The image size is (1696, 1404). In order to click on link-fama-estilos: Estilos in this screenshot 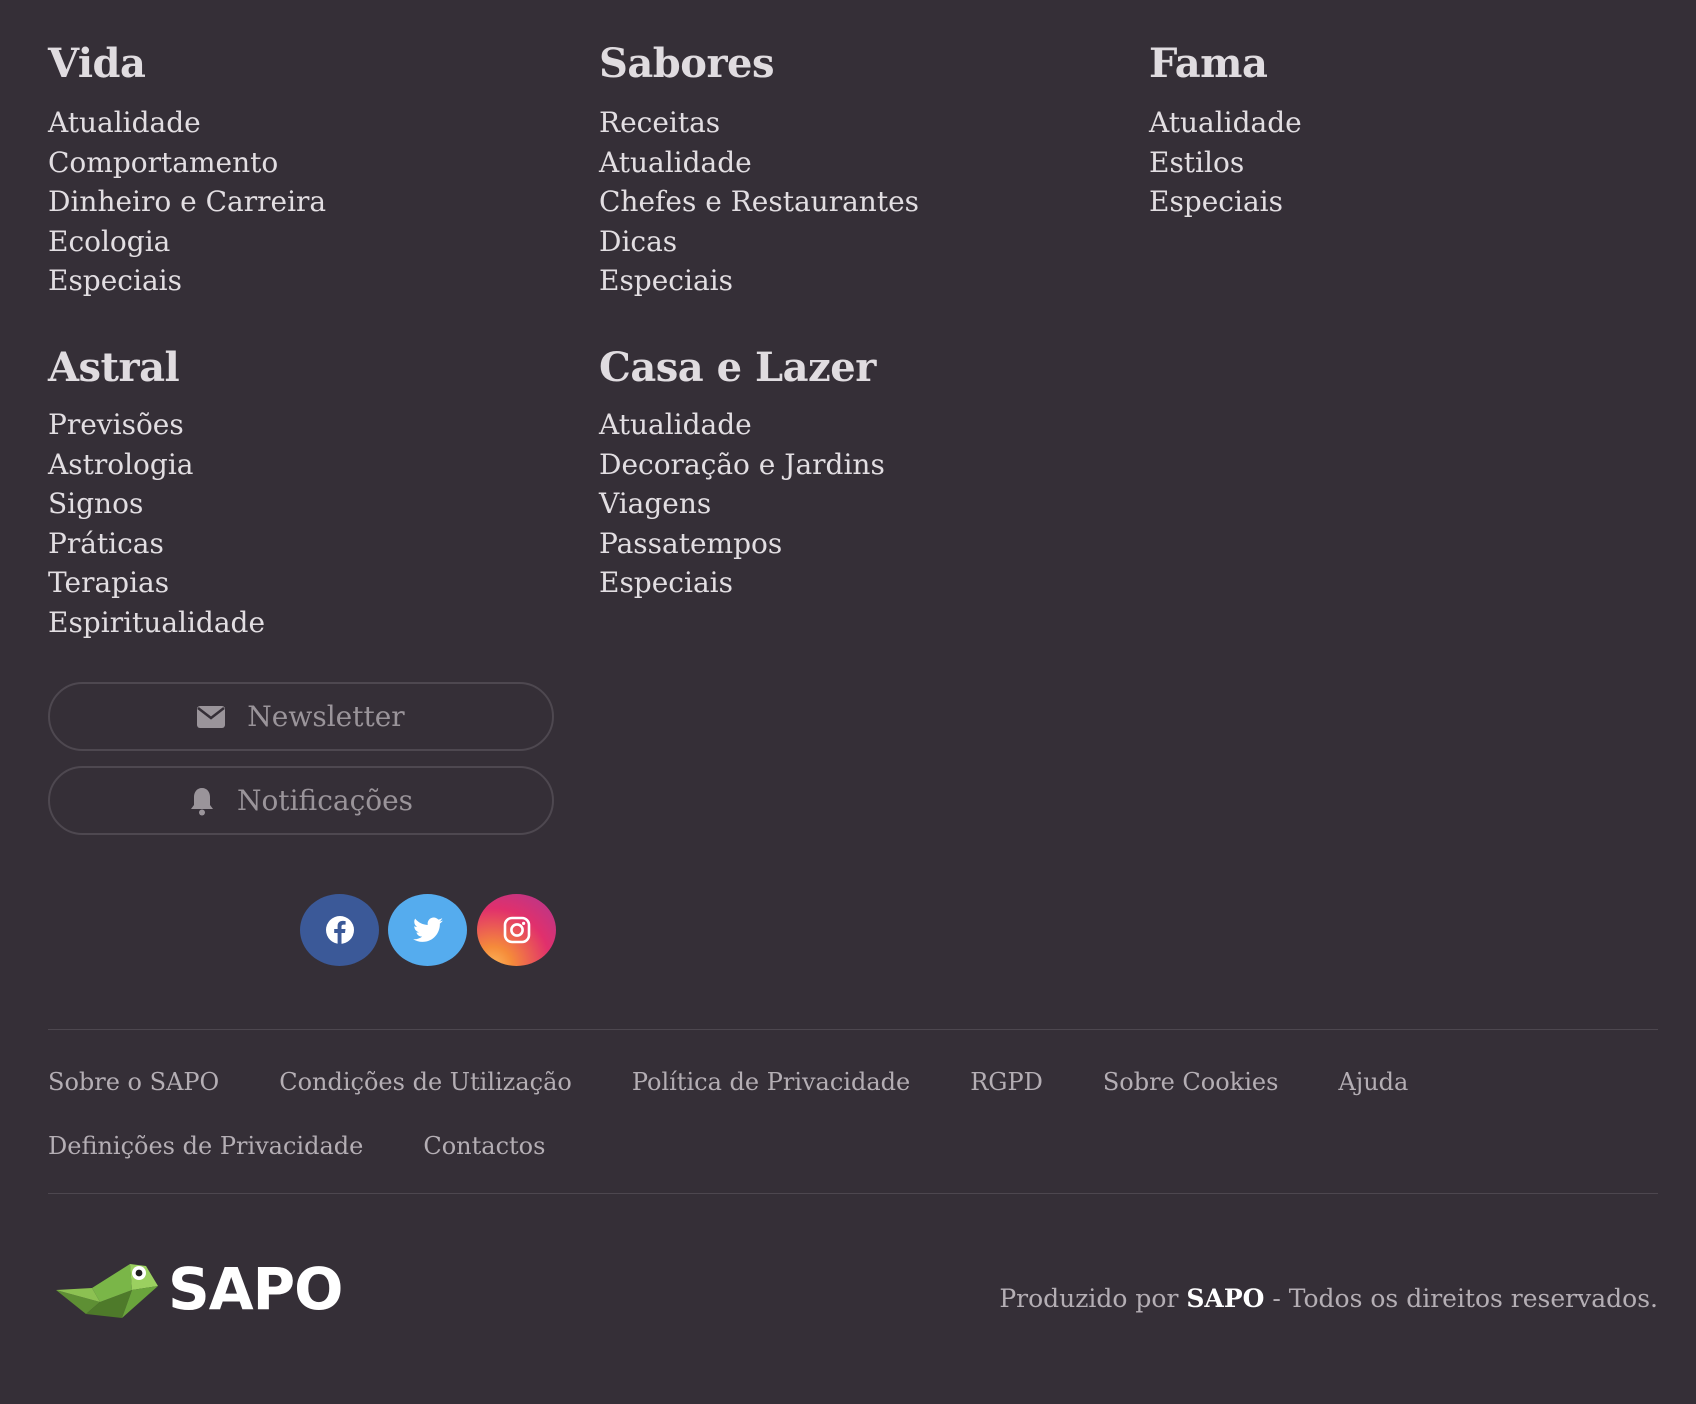, I will do `click(1225, 163)`.